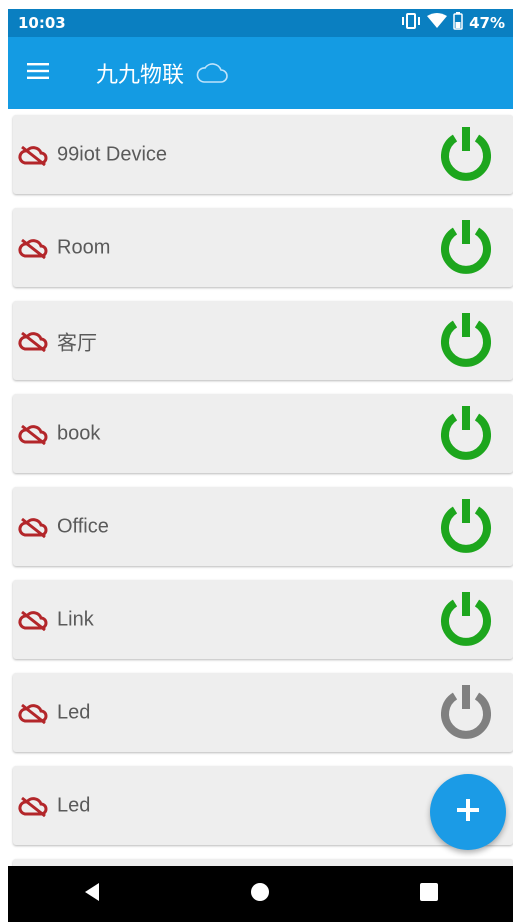 The height and width of the screenshot is (922, 521). I want to click on device-row: Room, so click(263, 247).